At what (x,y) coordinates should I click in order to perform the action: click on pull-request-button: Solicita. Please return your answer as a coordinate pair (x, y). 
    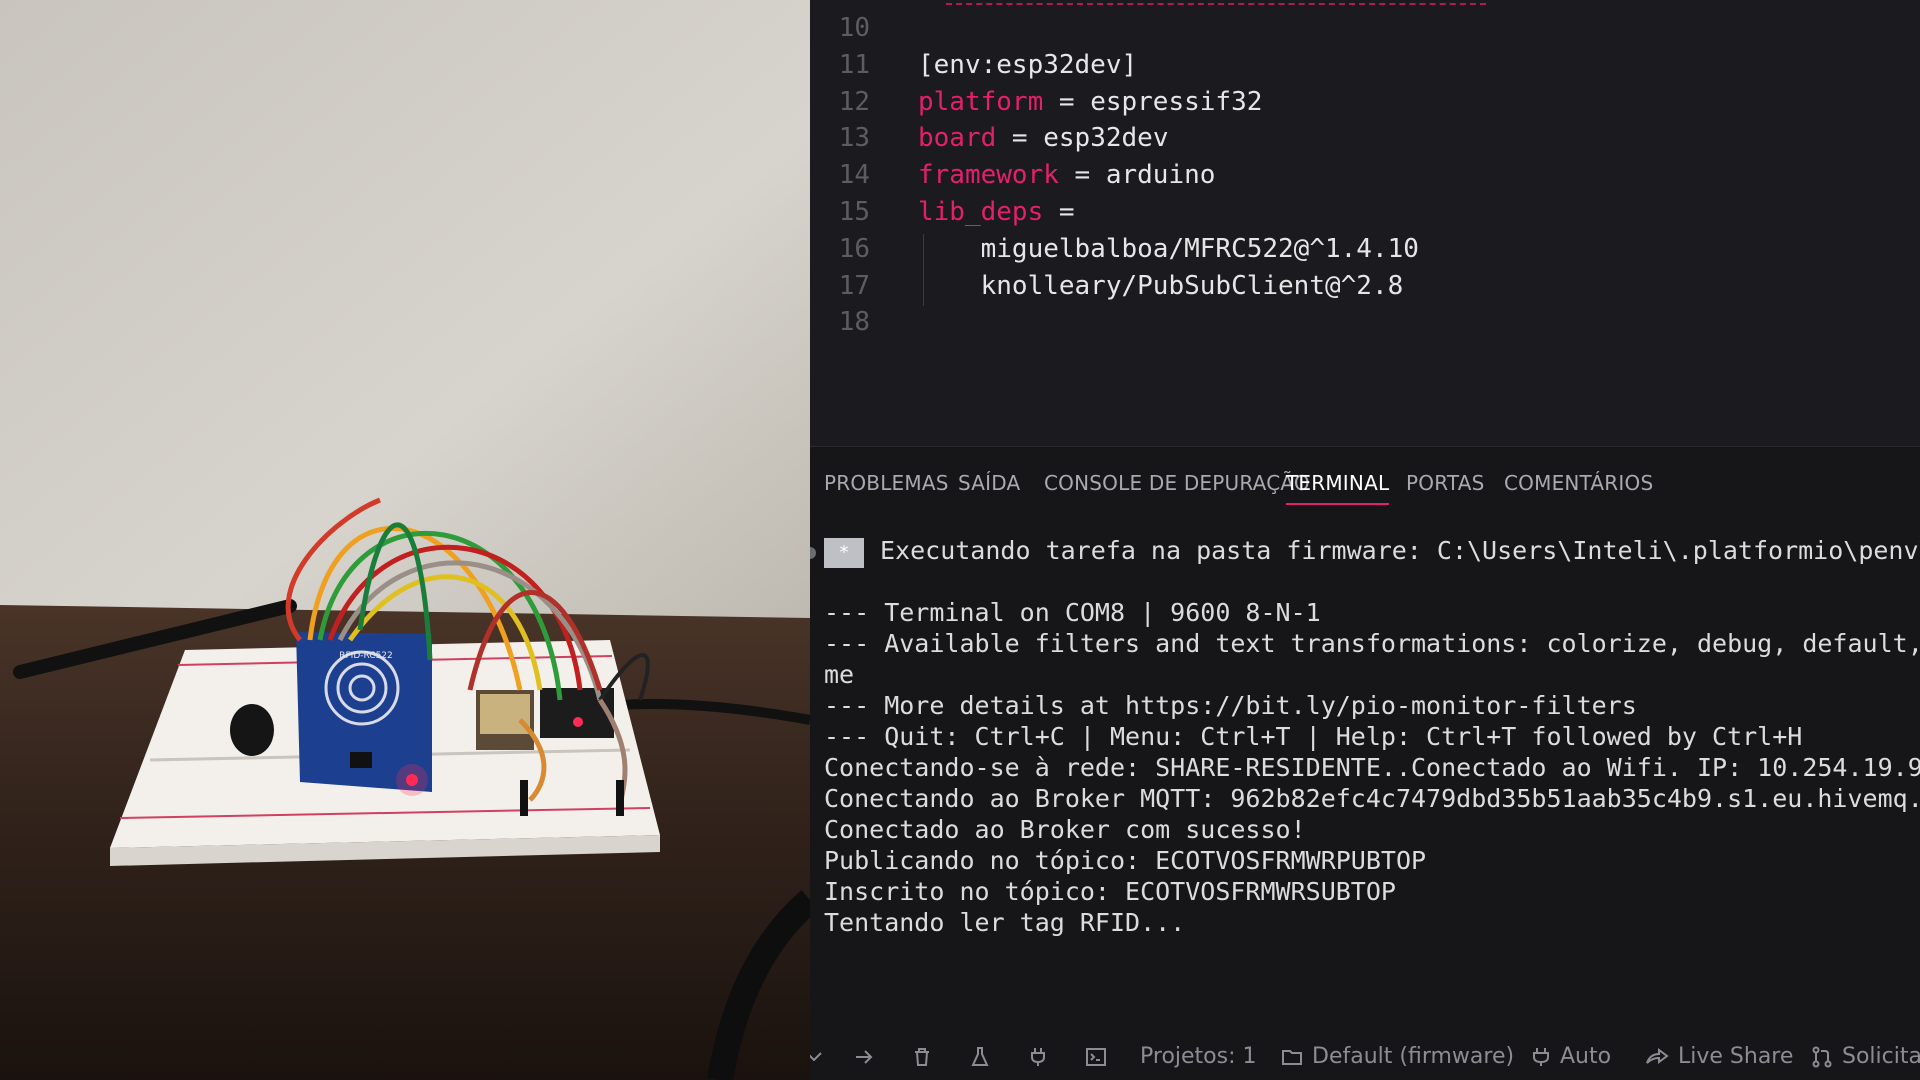
    Looking at the image, I should click on (1865, 1057).